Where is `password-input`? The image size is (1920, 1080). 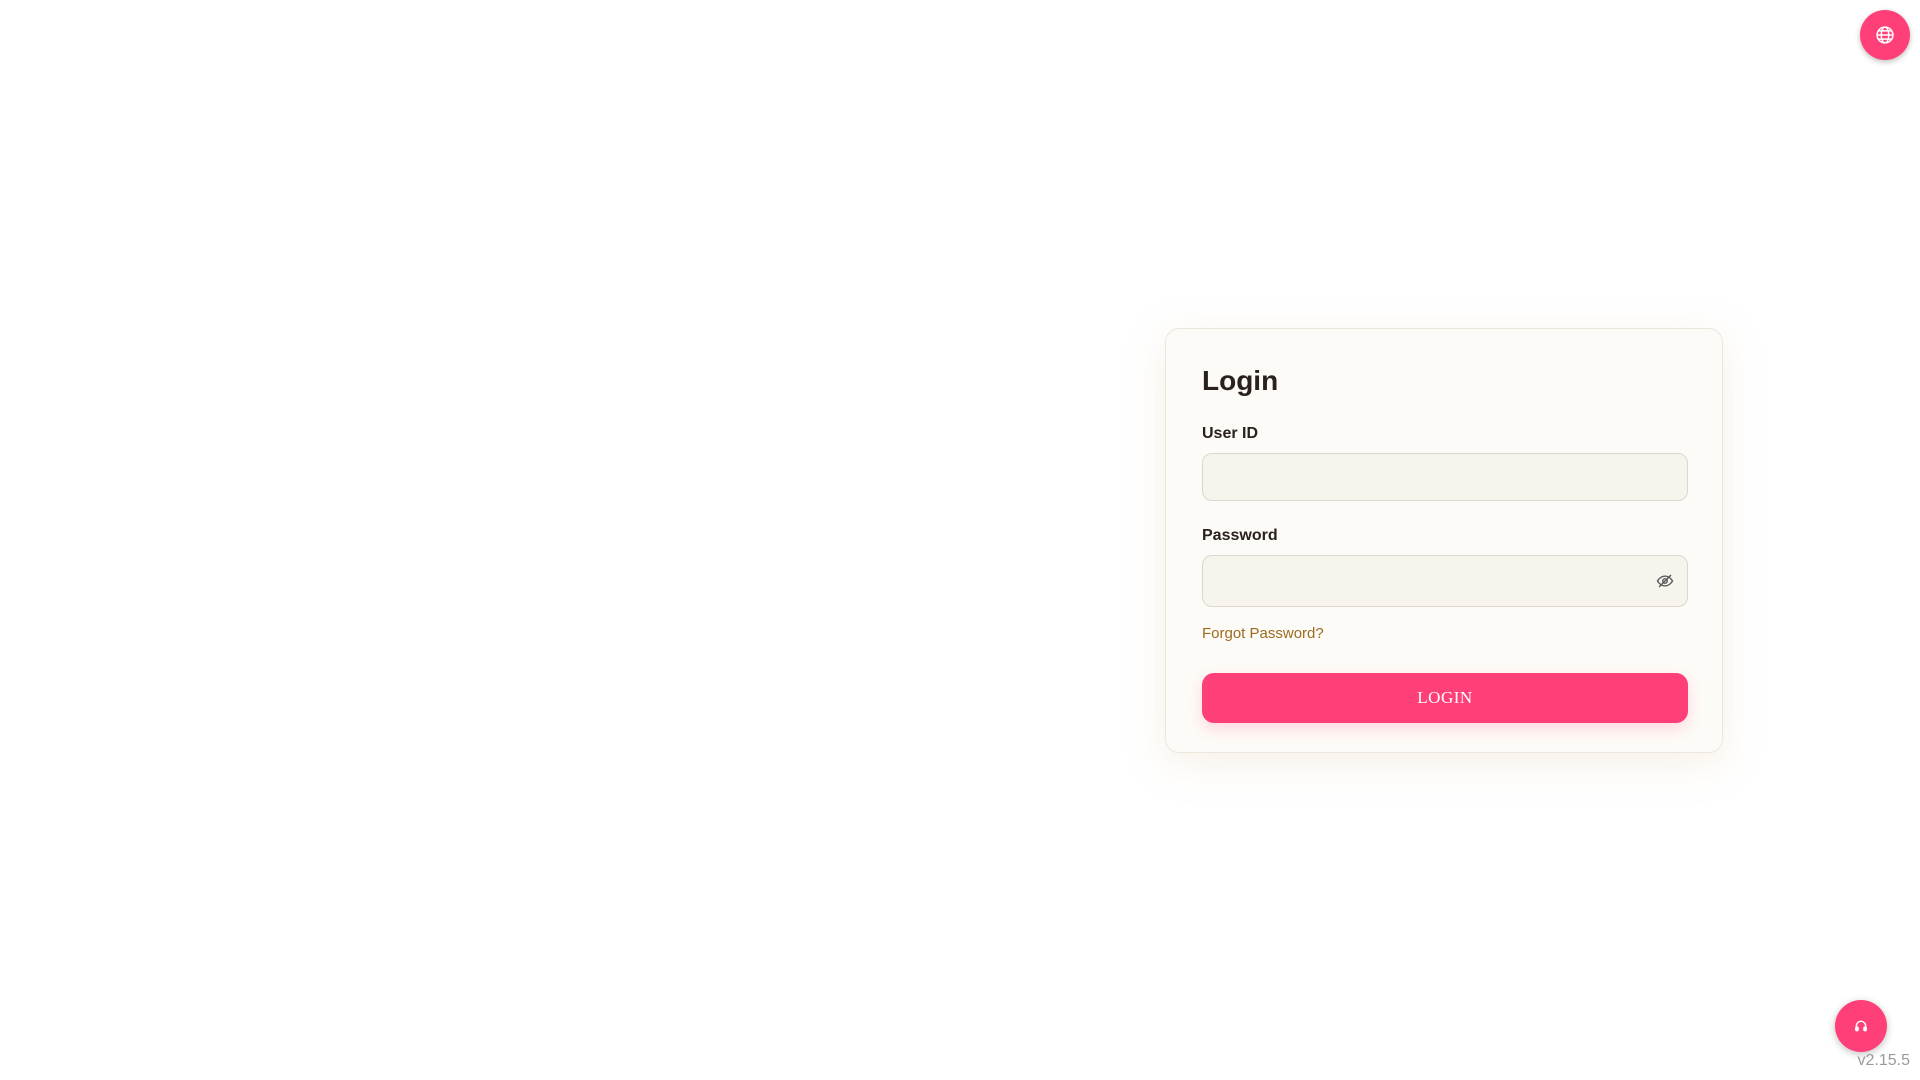 password-input is located at coordinates (1445, 581).